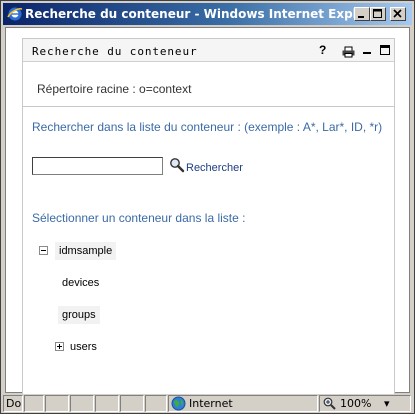 This screenshot has width=415, height=414. I want to click on minimize-icon, so click(361, 17).